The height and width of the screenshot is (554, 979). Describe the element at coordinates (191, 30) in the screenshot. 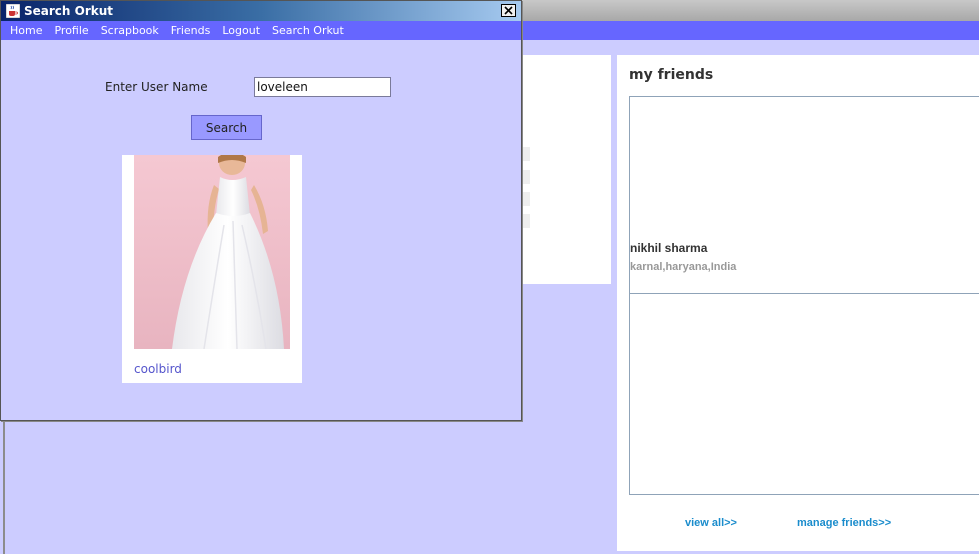

I see `menu-friends: Friends` at that location.